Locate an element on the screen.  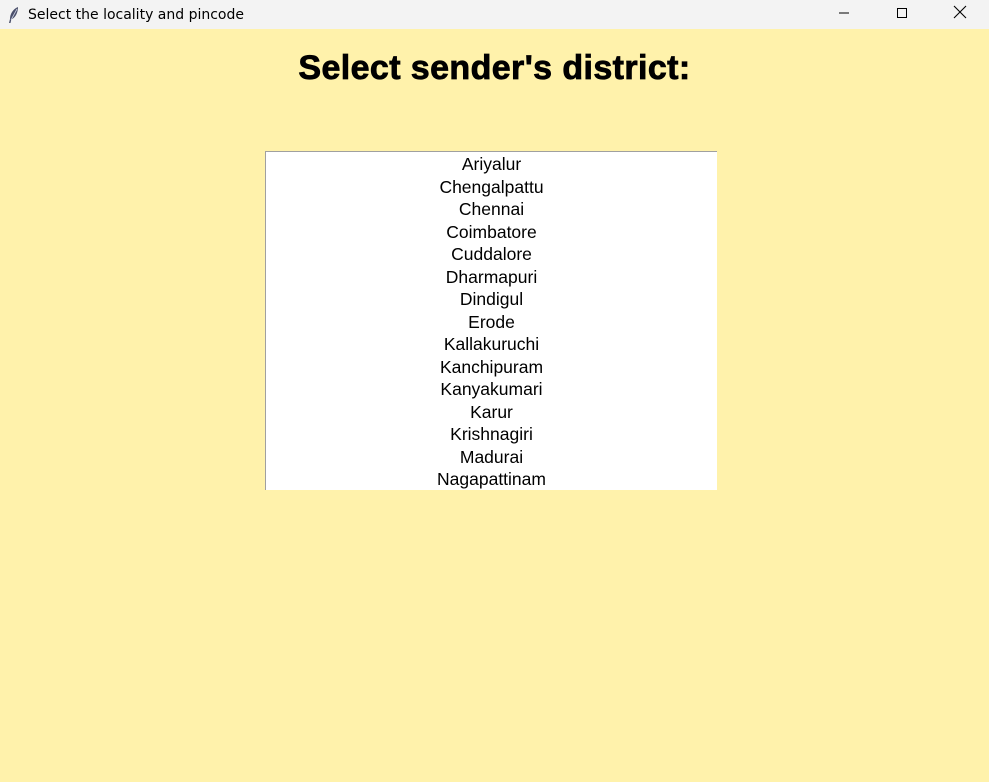
district-list-item: Krishnagiri is located at coordinates (491, 434).